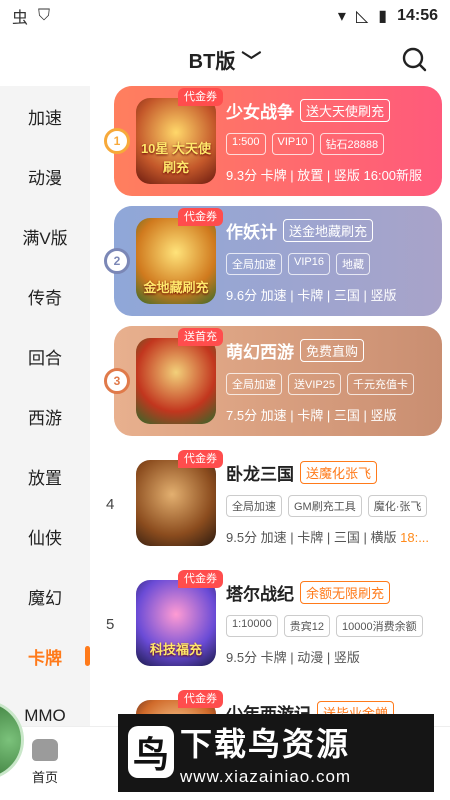 This screenshot has width=450, height=800. Describe the element at coordinates (260, 474) in the screenshot. I see `game-name: 卧龙三国` at that location.